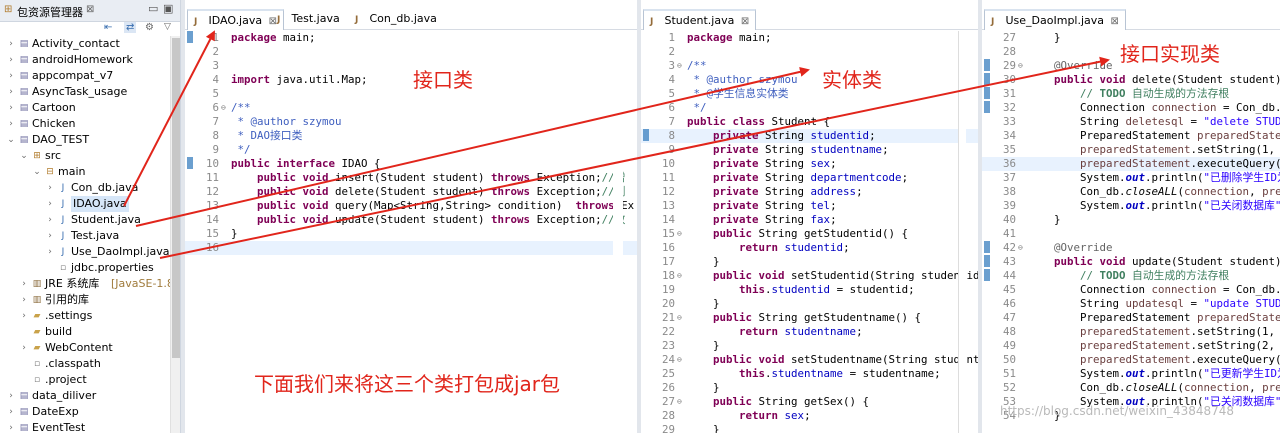 The image size is (1280, 433). What do you see at coordinates (809, 290) in the screenshot?
I see `code-line: 19 this.studentid = studentid;` at bounding box center [809, 290].